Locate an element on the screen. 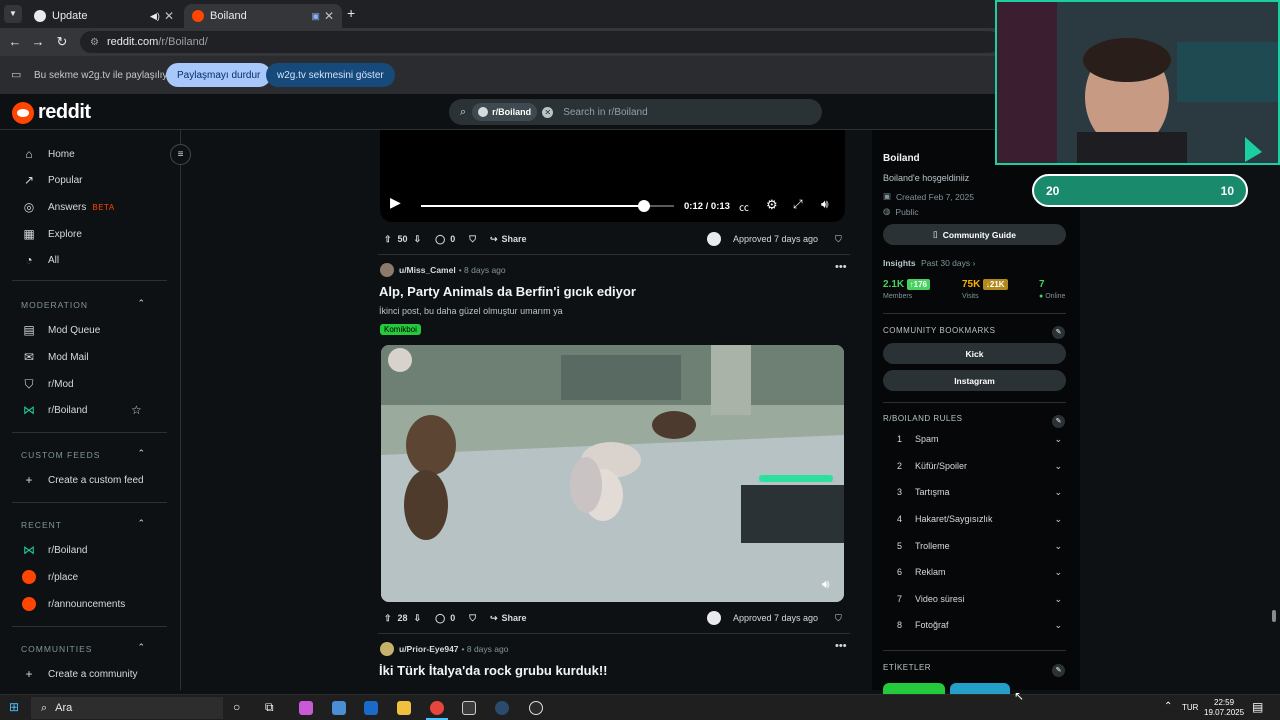 The image size is (1280, 720). star-icon: ☆ is located at coordinates (136, 410).